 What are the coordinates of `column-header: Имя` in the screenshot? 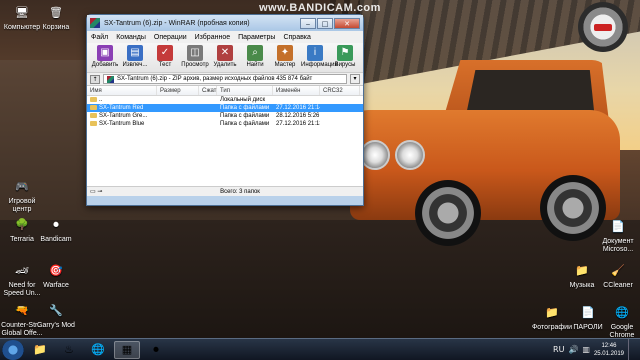 It's located at (122, 90).